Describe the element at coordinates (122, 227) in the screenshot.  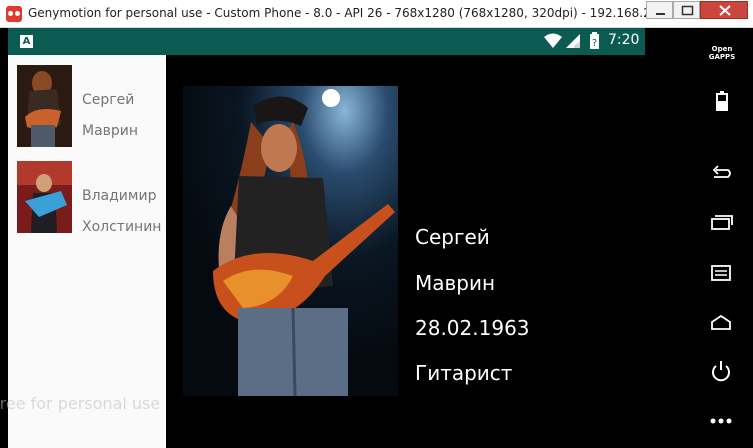
I see `item-last-name: Холстинин` at that location.